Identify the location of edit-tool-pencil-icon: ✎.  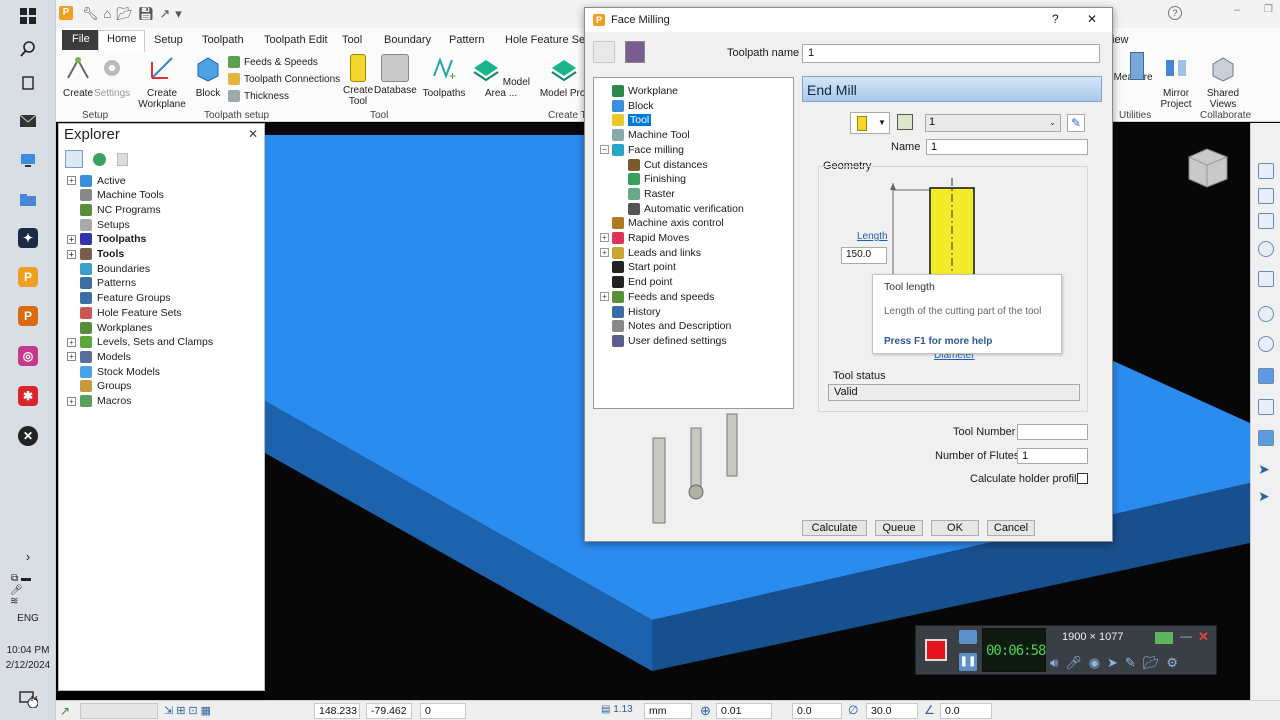
(1076, 123).